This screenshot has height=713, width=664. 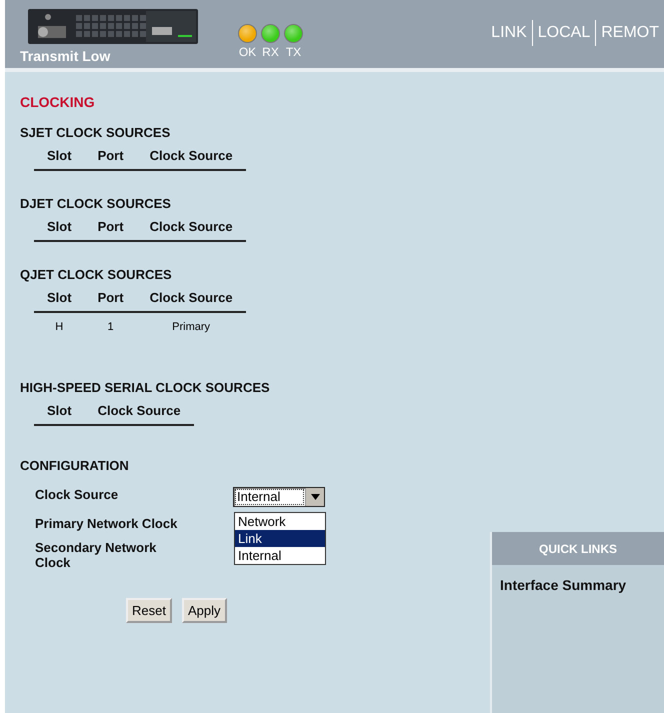 What do you see at coordinates (578, 548) in the screenshot?
I see `panel-title: QUICK LINKS` at bounding box center [578, 548].